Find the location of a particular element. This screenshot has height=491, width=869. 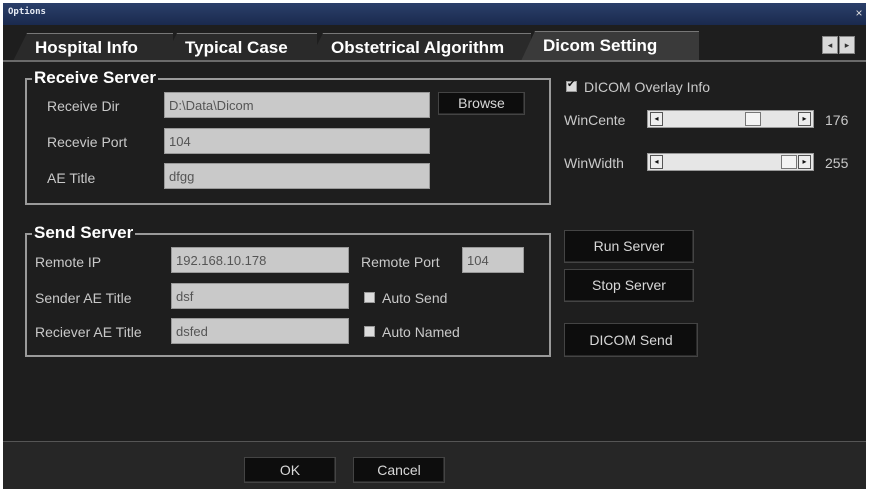

run-server-button: Run Server is located at coordinates (629, 246).